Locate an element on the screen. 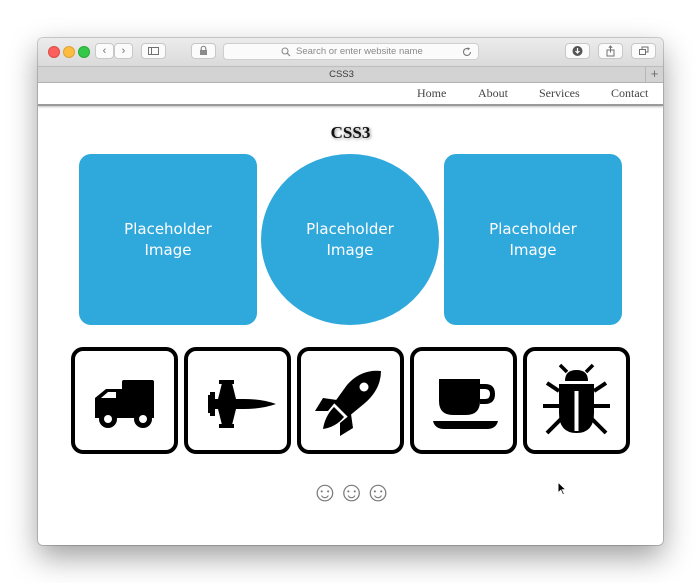 This screenshot has width=700, height=583. show-tabs-button is located at coordinates (643, 51).